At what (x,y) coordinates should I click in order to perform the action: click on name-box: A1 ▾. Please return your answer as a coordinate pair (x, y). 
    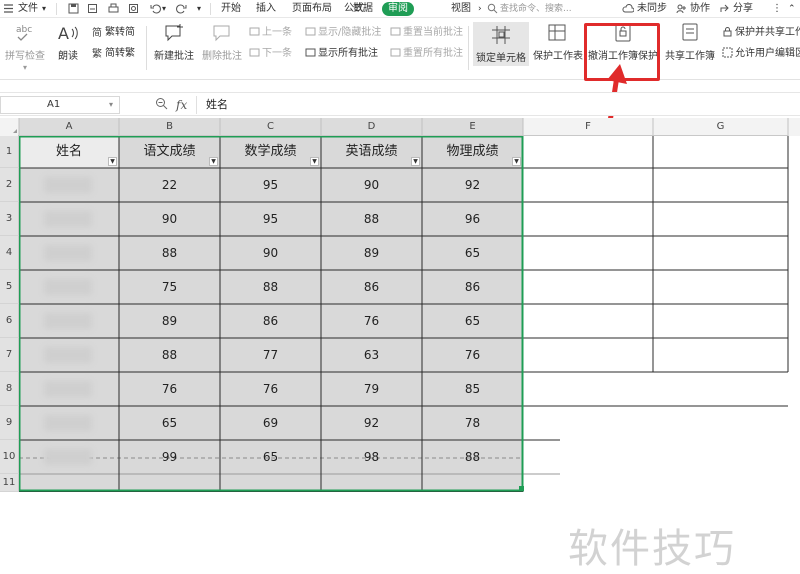
    Looking at the image, I should click on (60, 105).